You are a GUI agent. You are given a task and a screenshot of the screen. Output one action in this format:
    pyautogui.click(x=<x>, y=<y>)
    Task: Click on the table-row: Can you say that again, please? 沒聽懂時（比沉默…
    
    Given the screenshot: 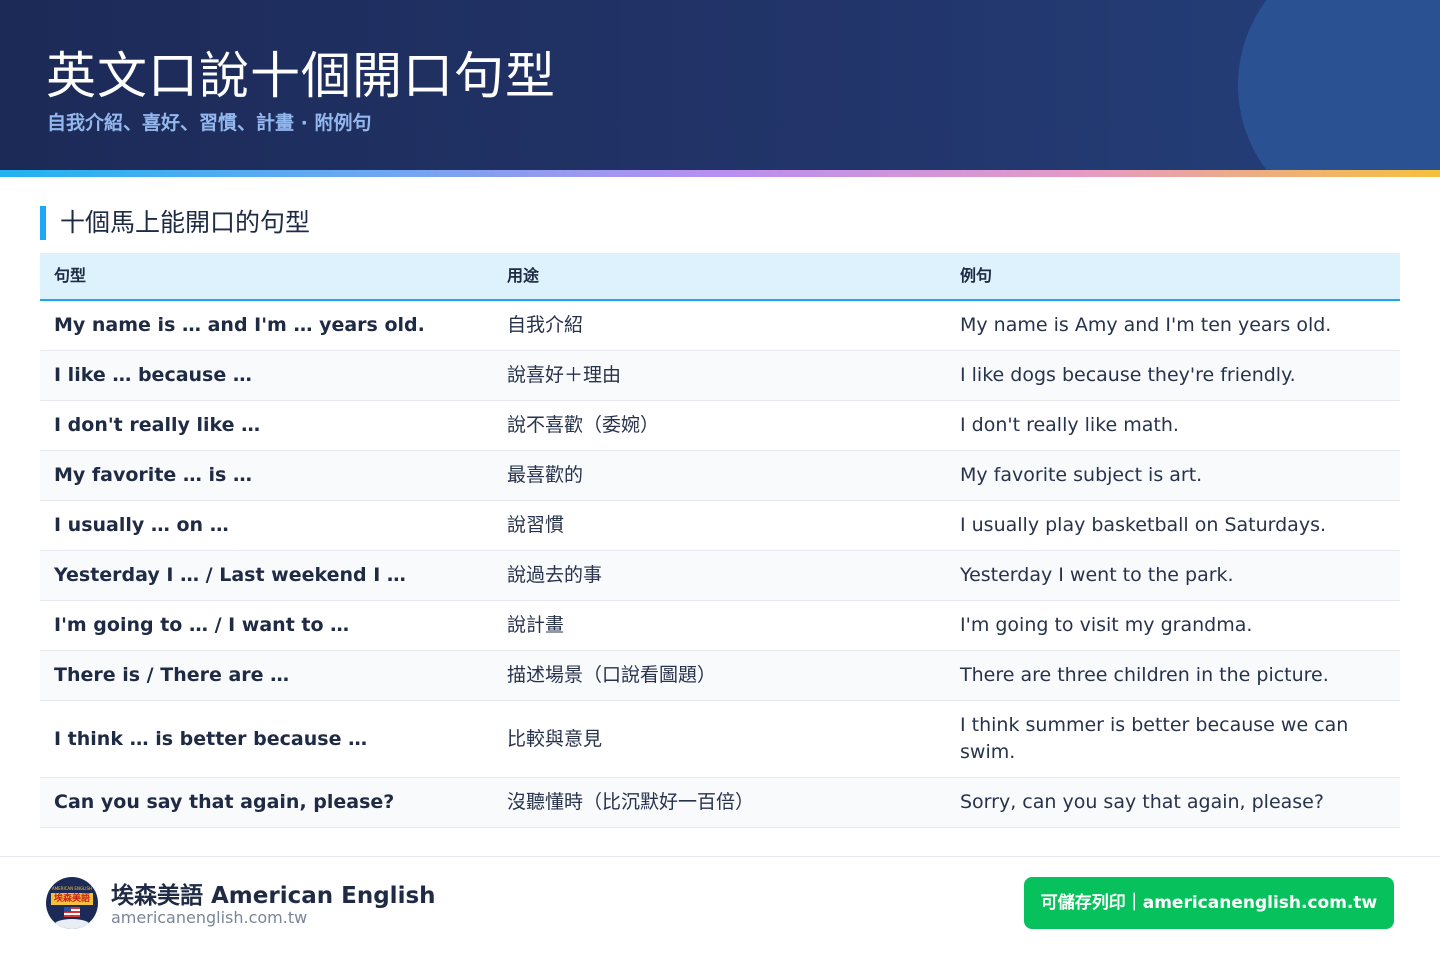 What is the action you would take?
    pyautogui.click(x=720, y=803)
    